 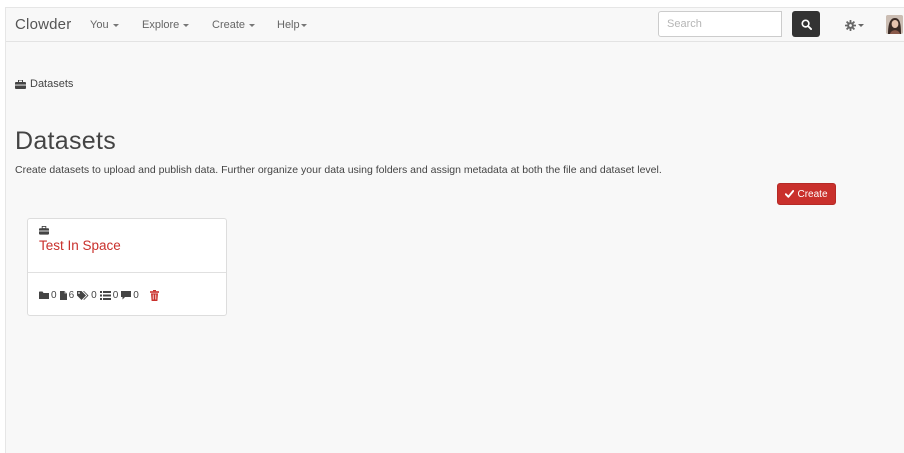 I want to click on settings-menu, so click(x=856, y=25).